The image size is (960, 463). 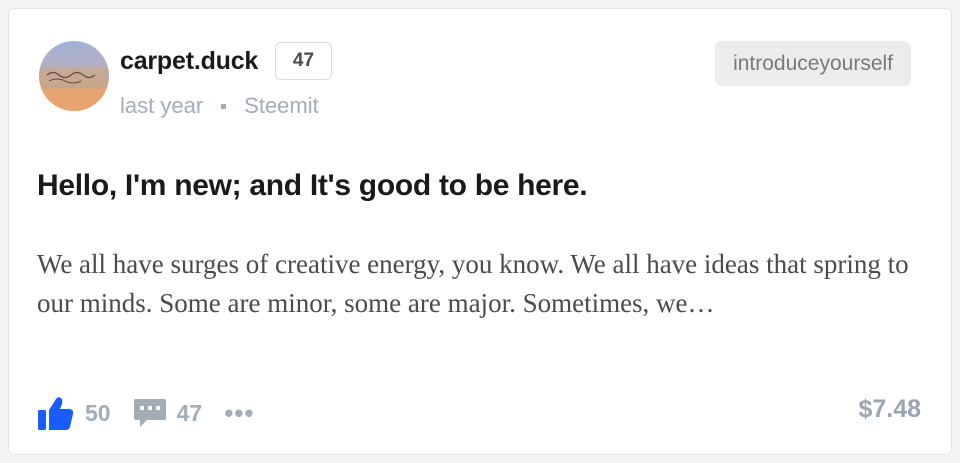 I want to click on upvote-count: 50, so click(x=98, y=412).